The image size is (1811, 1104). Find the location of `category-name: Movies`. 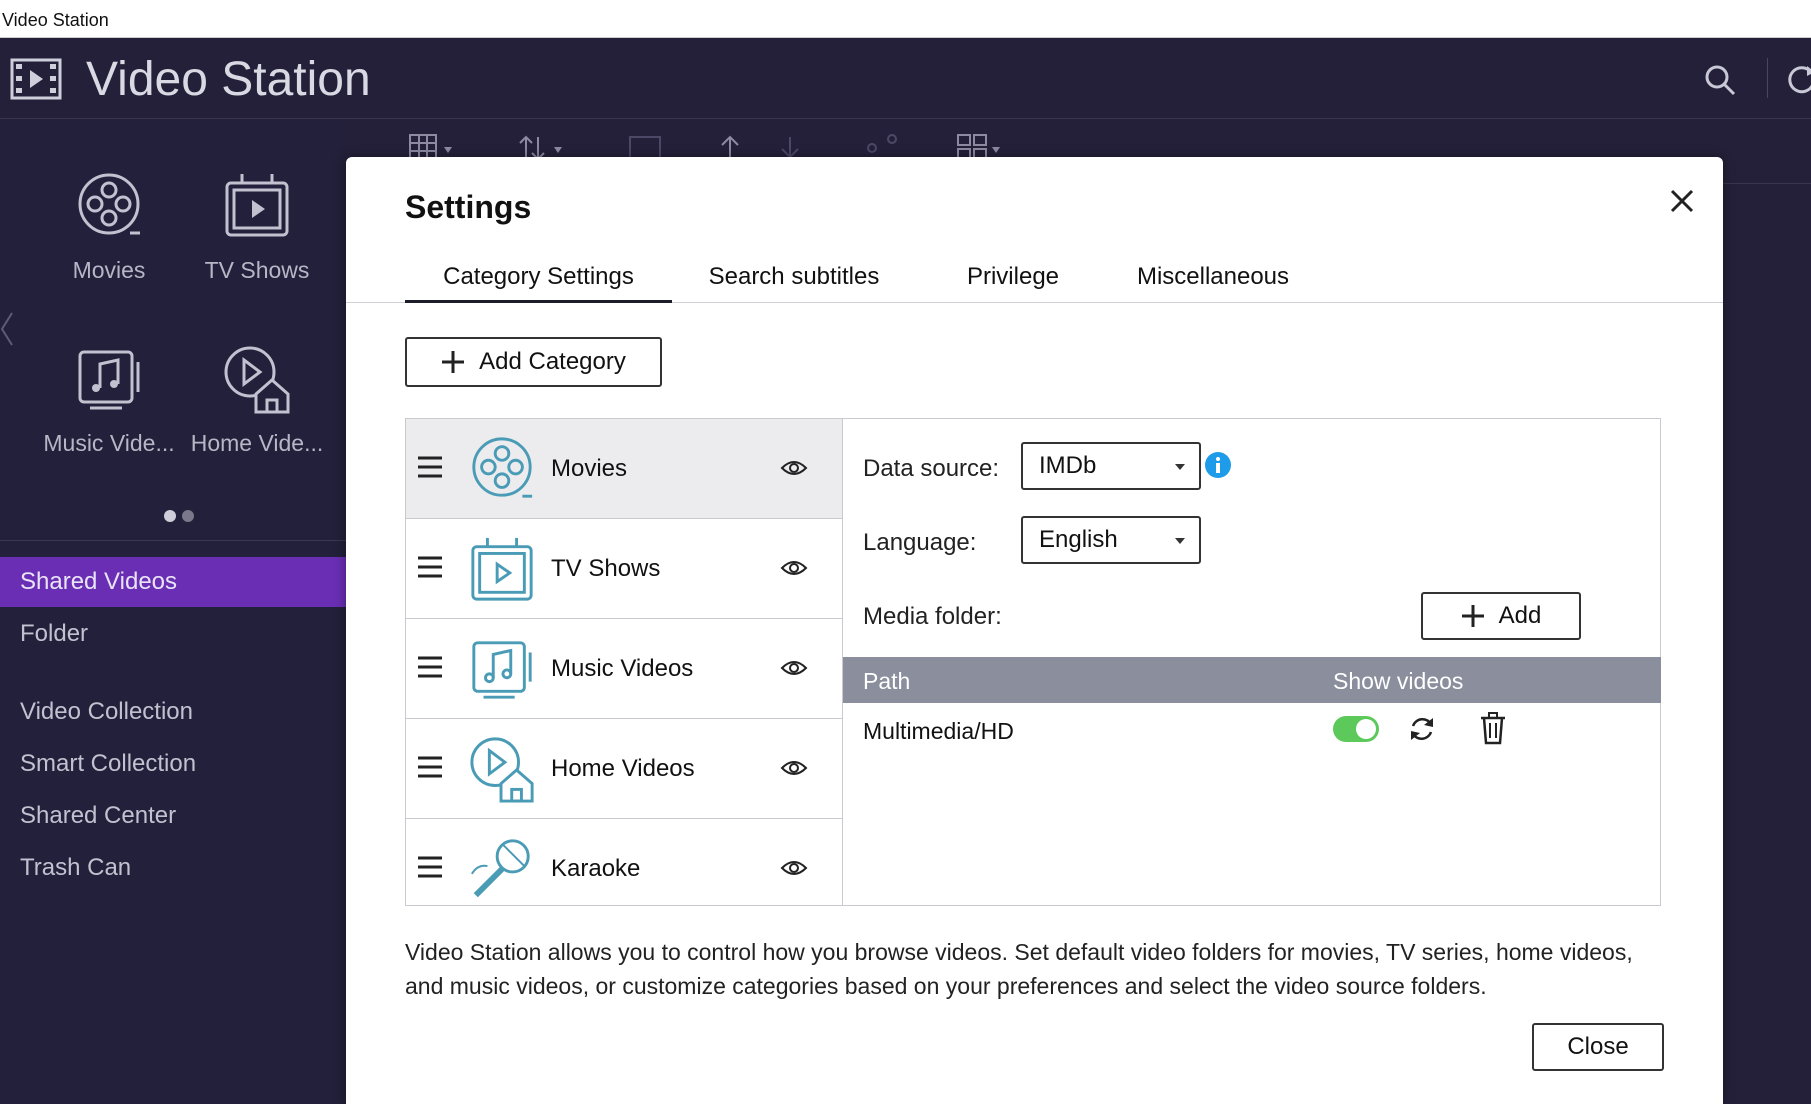

category-name: Movies is located at coordinates (589, 468).